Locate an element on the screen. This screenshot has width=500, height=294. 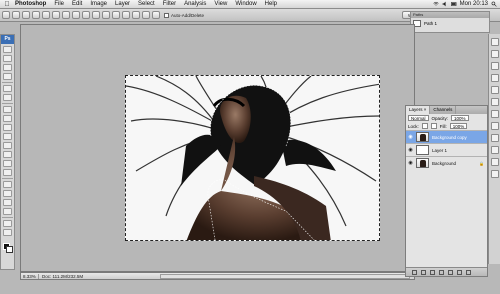
menu-select: Select is located at coordinates (146, 4).